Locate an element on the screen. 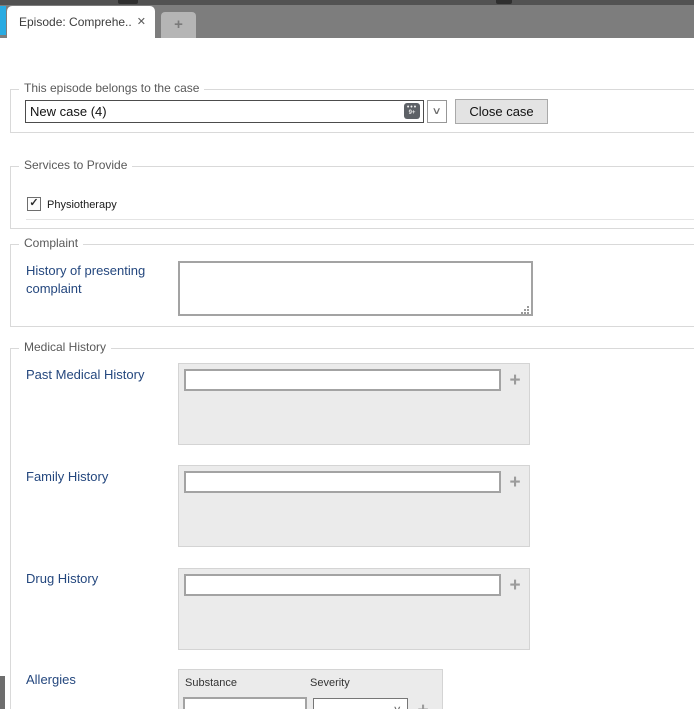 This screenshot has width=694, height=709. physiotherapy-checkbox: ✓ is located at coordinates (34, 204).